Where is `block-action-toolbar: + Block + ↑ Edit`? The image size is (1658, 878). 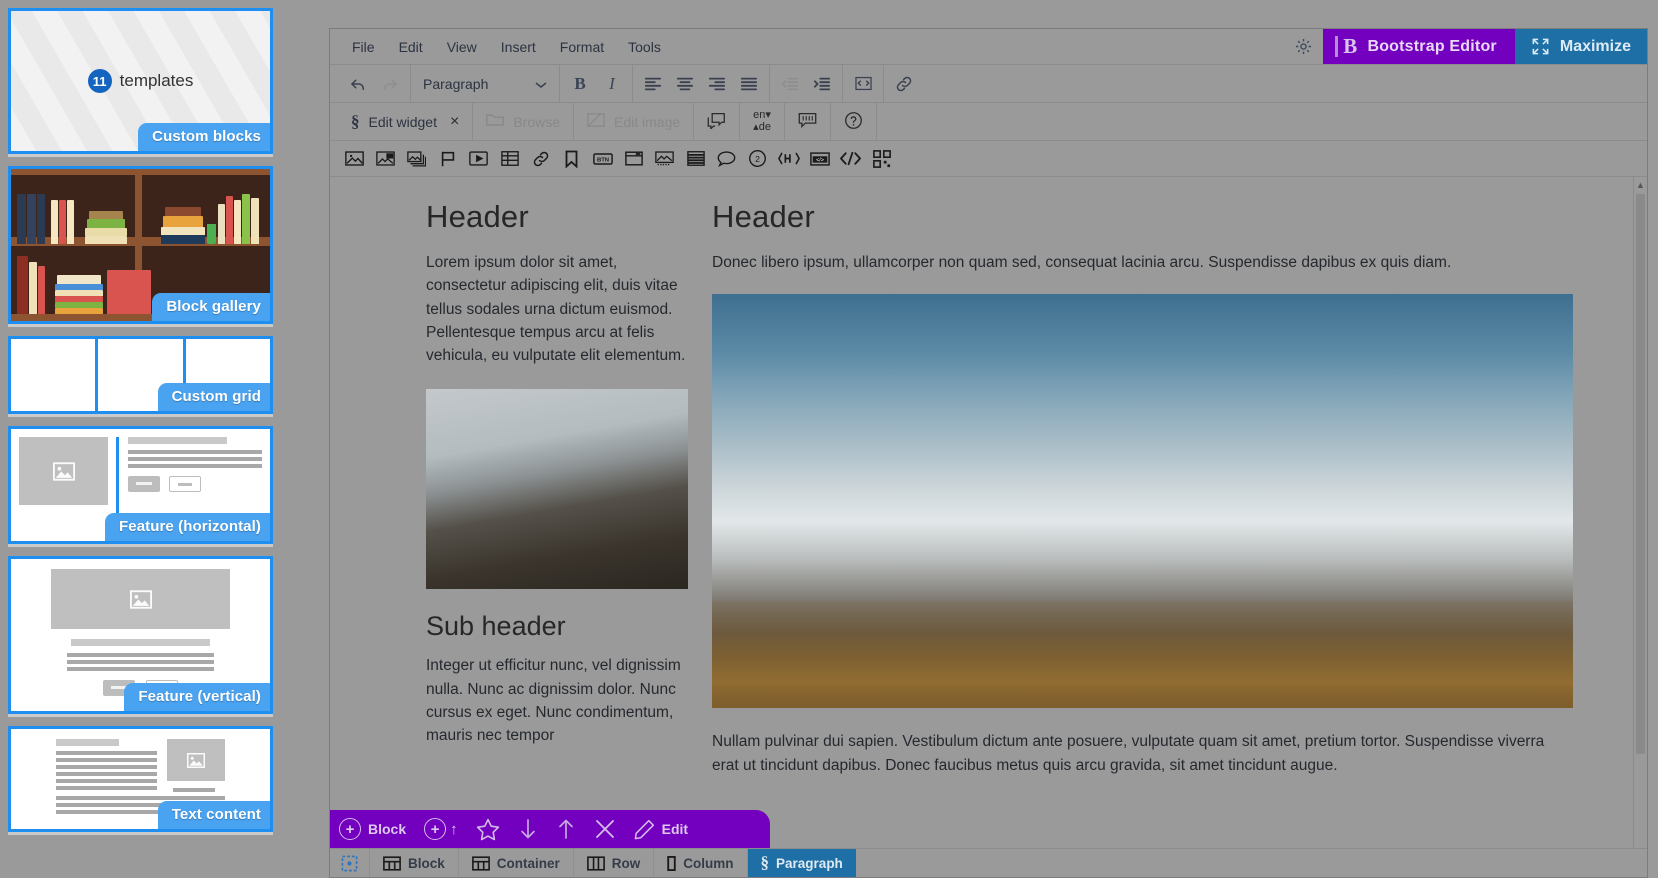
block-action-toolbar: + Block + ↑ Edit is located at coordinates (550, 829).